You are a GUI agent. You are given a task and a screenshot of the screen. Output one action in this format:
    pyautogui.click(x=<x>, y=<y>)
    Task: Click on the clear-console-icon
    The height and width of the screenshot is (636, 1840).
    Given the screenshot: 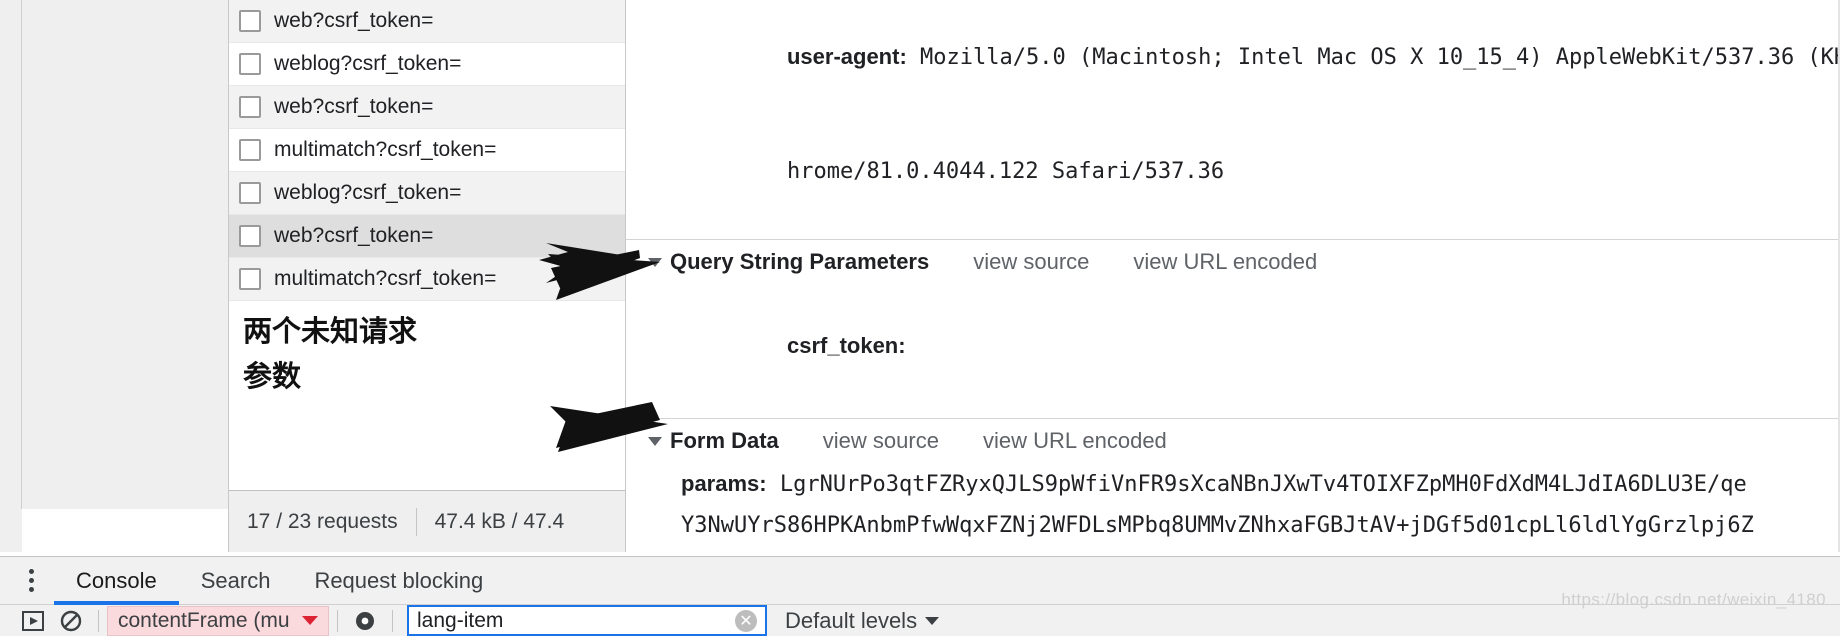 What is the action you would take?
    pyautogui.click(x=71, y=621)
    